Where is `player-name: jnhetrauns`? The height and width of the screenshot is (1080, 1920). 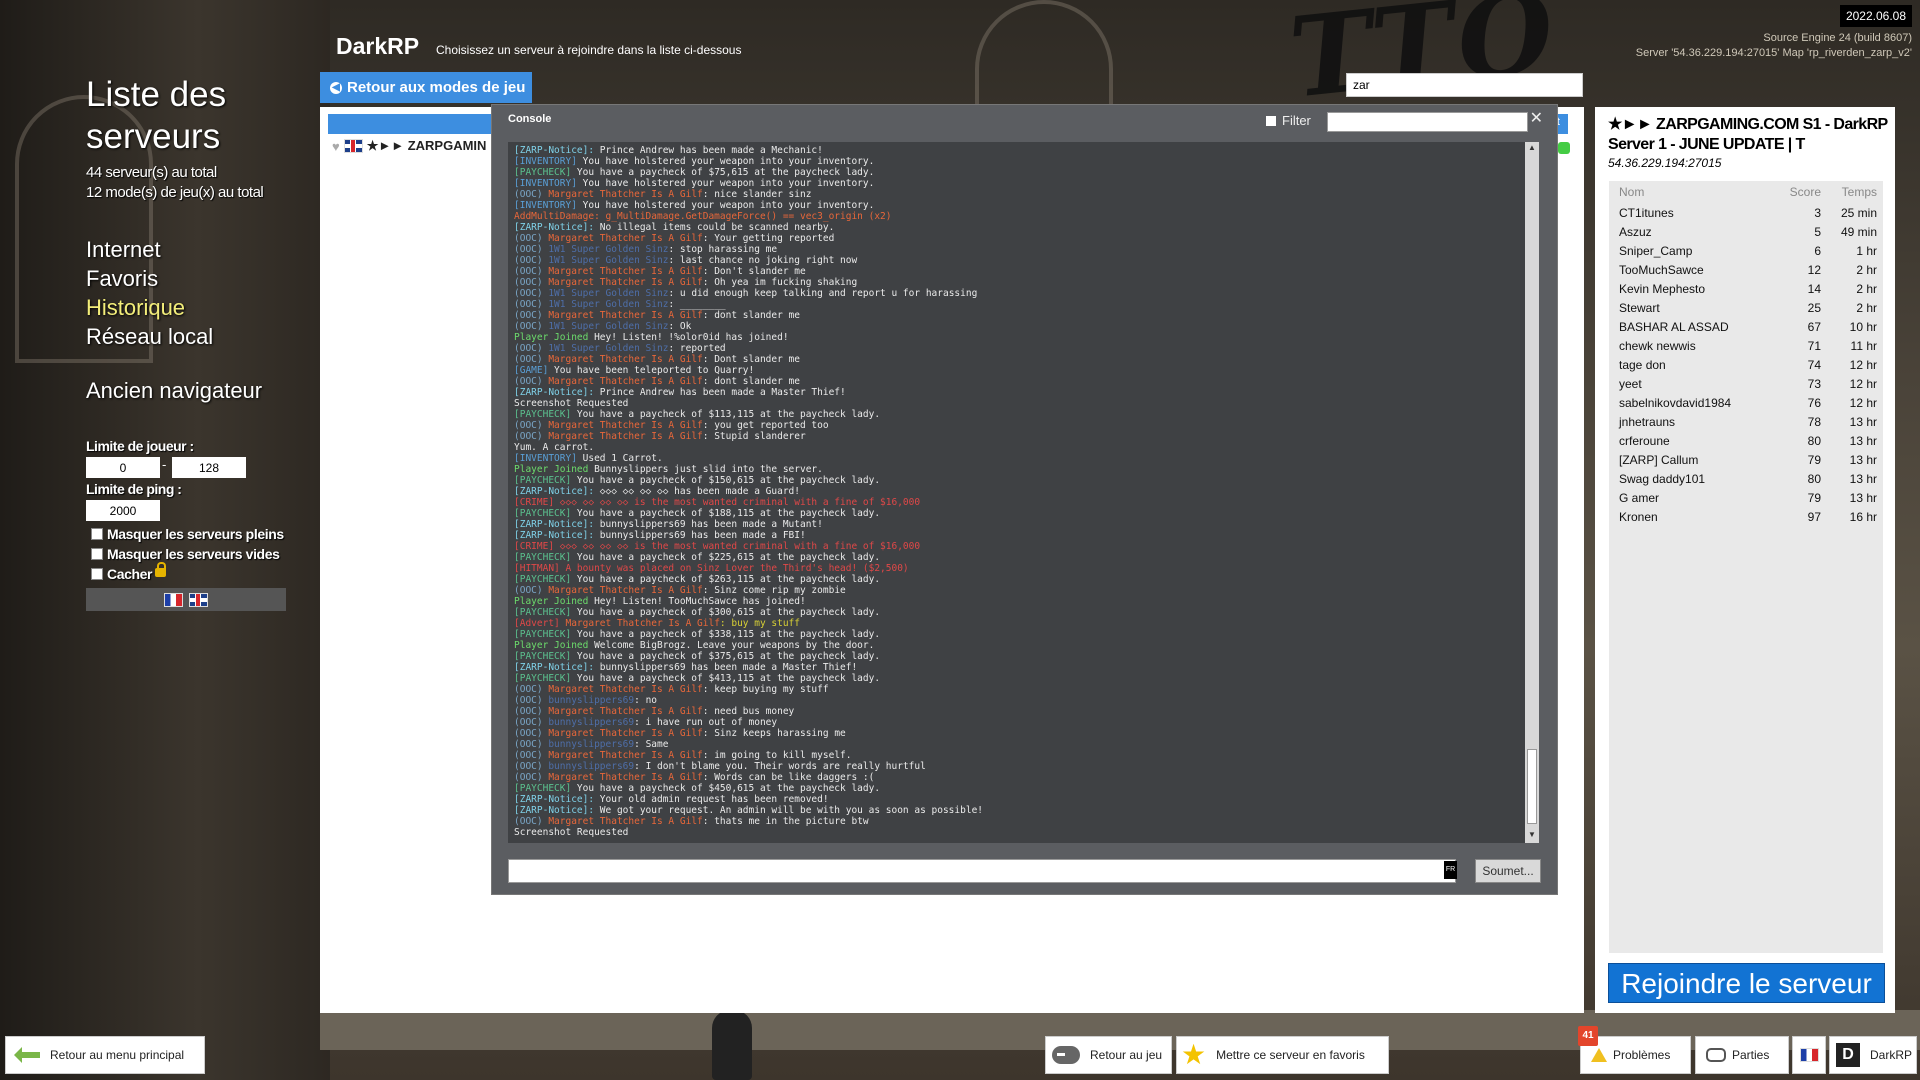
player-name: jnhetrauns is located at coordinates (1647, 421).